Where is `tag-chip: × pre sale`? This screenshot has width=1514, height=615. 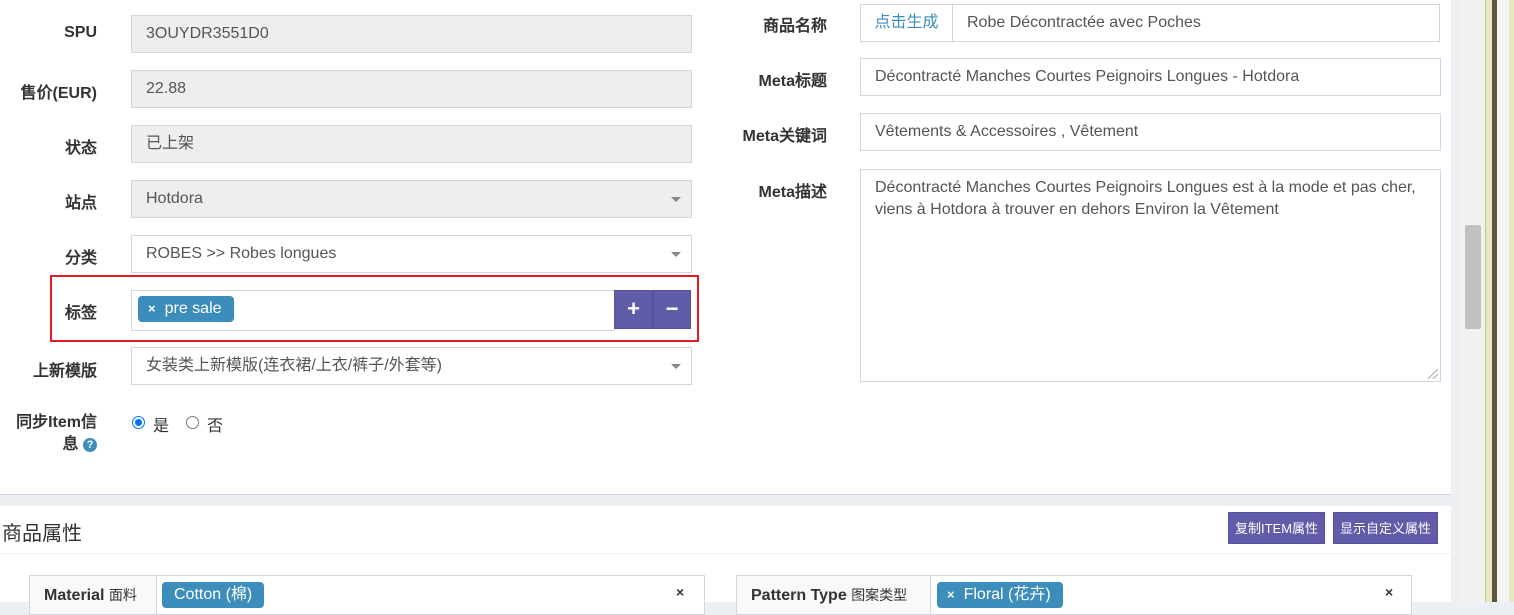
tag-chip: × pre sale is located at coordinates (186, 309).